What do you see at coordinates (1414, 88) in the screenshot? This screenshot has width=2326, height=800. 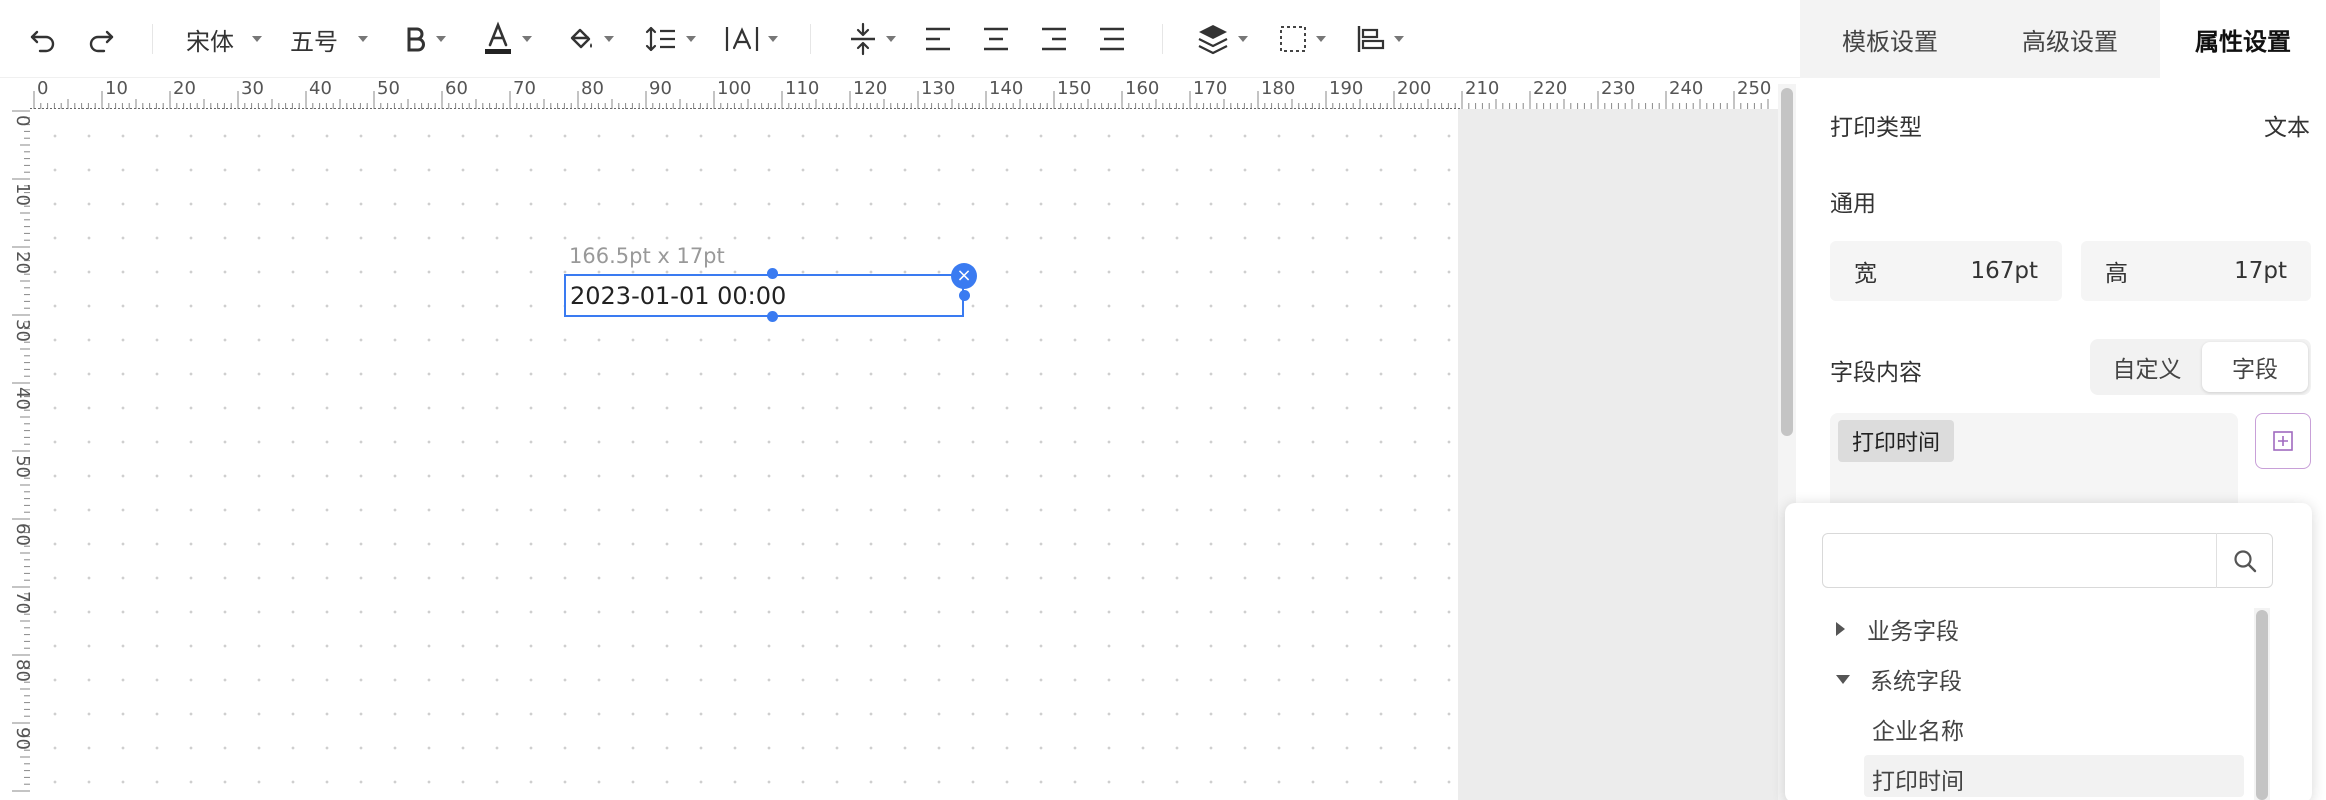 I see `ruler-label: 200` at bounding box center [1414, 88].